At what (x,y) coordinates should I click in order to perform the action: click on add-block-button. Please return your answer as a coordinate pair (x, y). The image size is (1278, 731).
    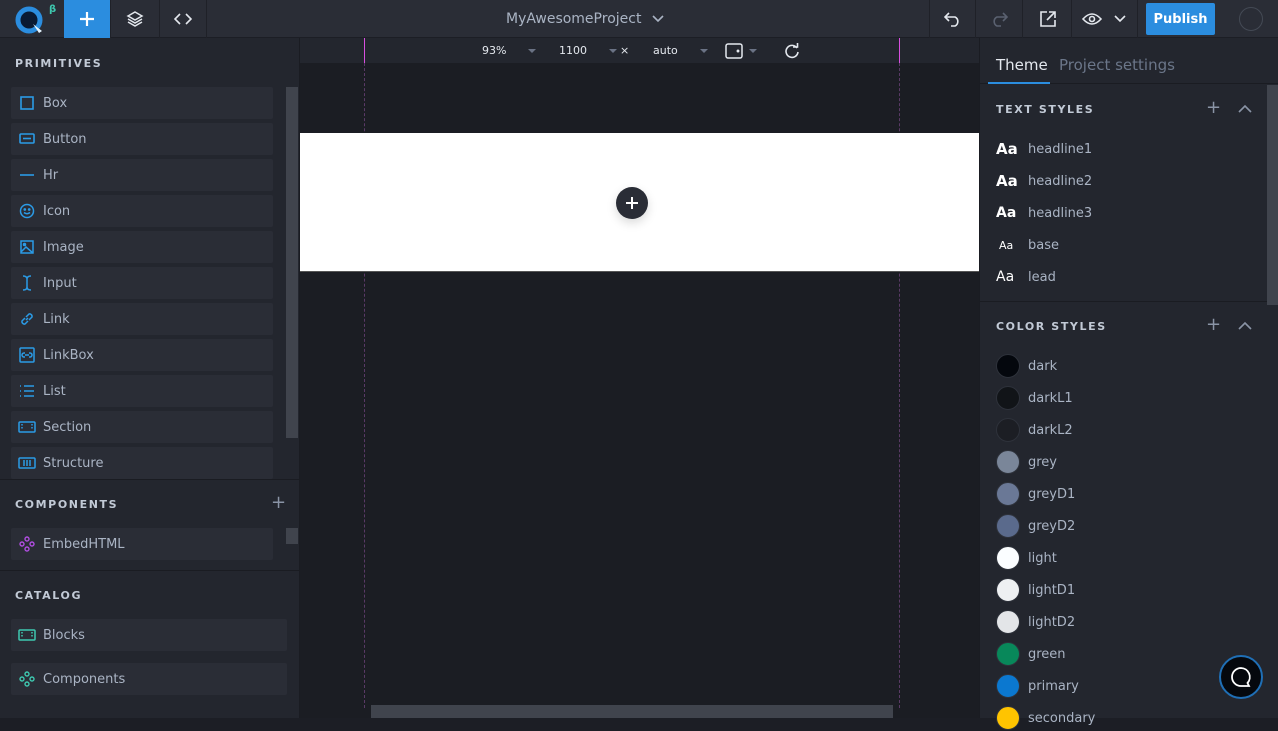
    Looking at the image, I should click on (632, 203).